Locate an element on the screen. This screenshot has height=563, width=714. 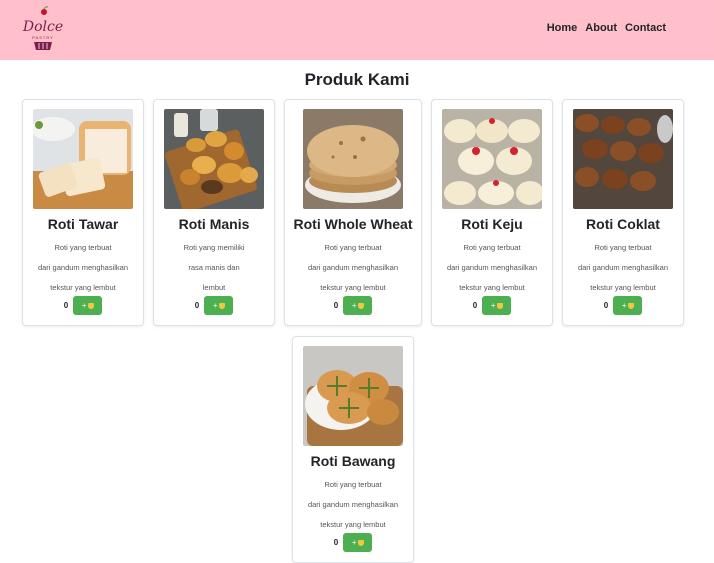
logo-text: Dolce is located at coordinates (43, 27).